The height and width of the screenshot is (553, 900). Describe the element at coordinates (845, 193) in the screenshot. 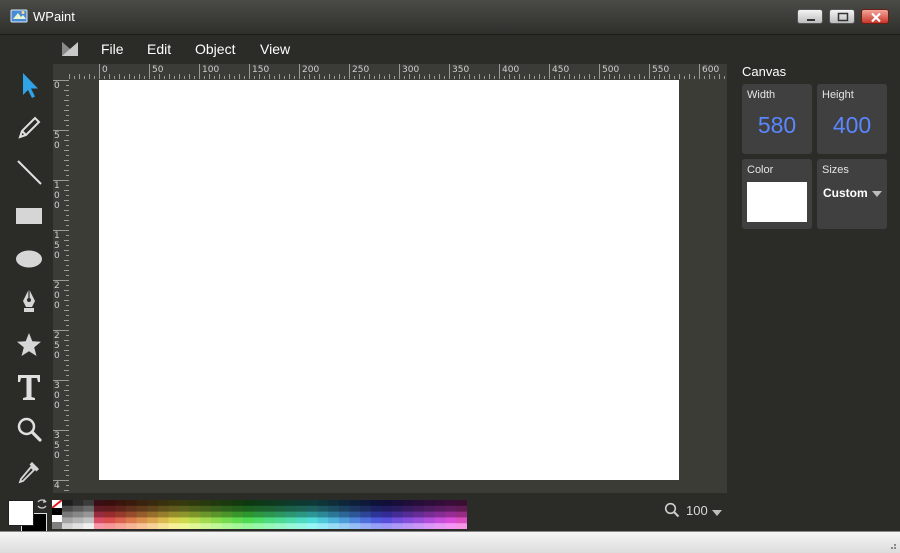

I see `sizes-dropdown: Custom` at that location.